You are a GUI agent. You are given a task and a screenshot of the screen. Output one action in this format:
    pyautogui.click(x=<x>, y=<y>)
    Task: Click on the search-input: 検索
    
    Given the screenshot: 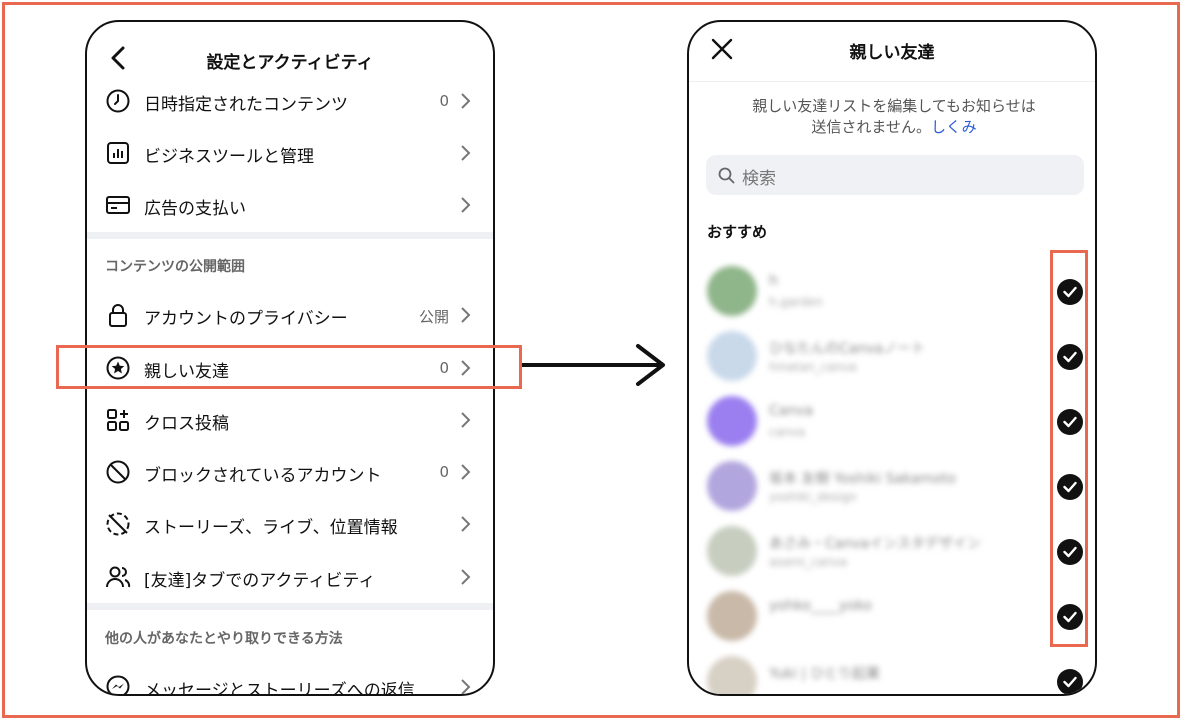 What is the action you would take?
    pyautogui.click(x=895, y=175)
    